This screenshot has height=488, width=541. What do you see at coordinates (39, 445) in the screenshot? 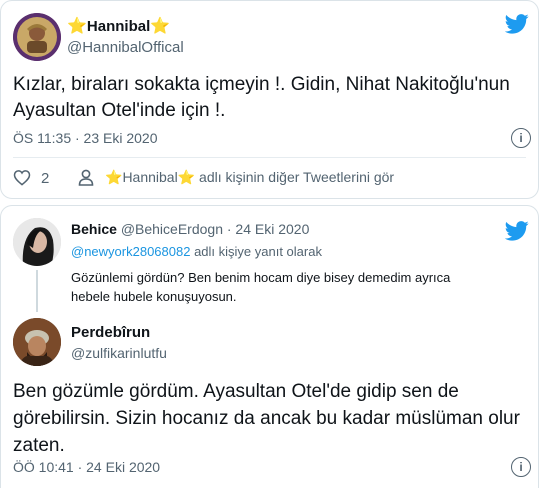
I see `answer-text-line: zaten.` at bounding box center [39, 445].